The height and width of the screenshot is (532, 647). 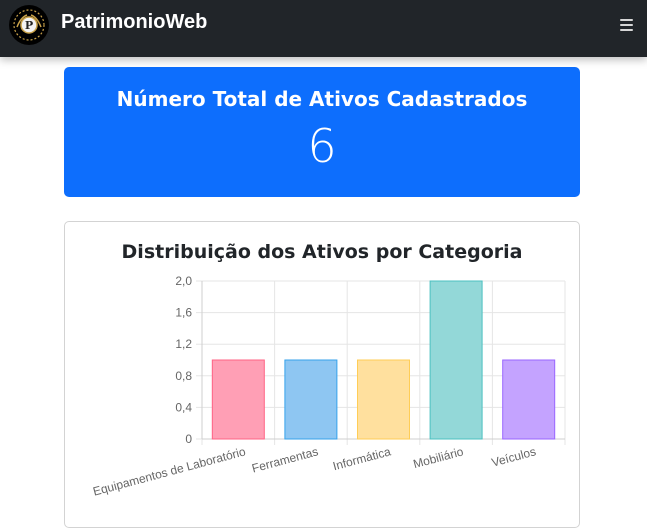 I want to click on x-category-label: Mobiliário, so click(x=439, y=457).